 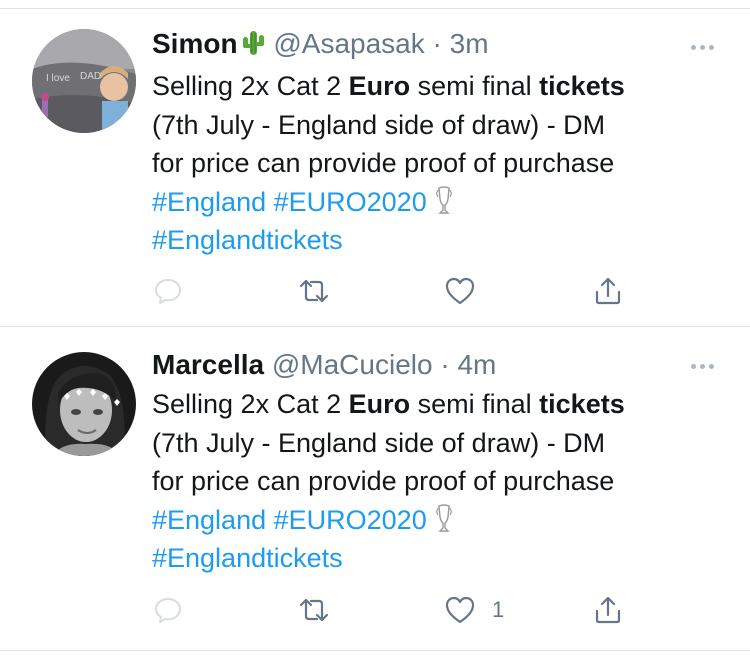 What do you see at coordinates (253, 43) in the screenshot?
I see `cactus-emoji` at bounding box center [253, 43].